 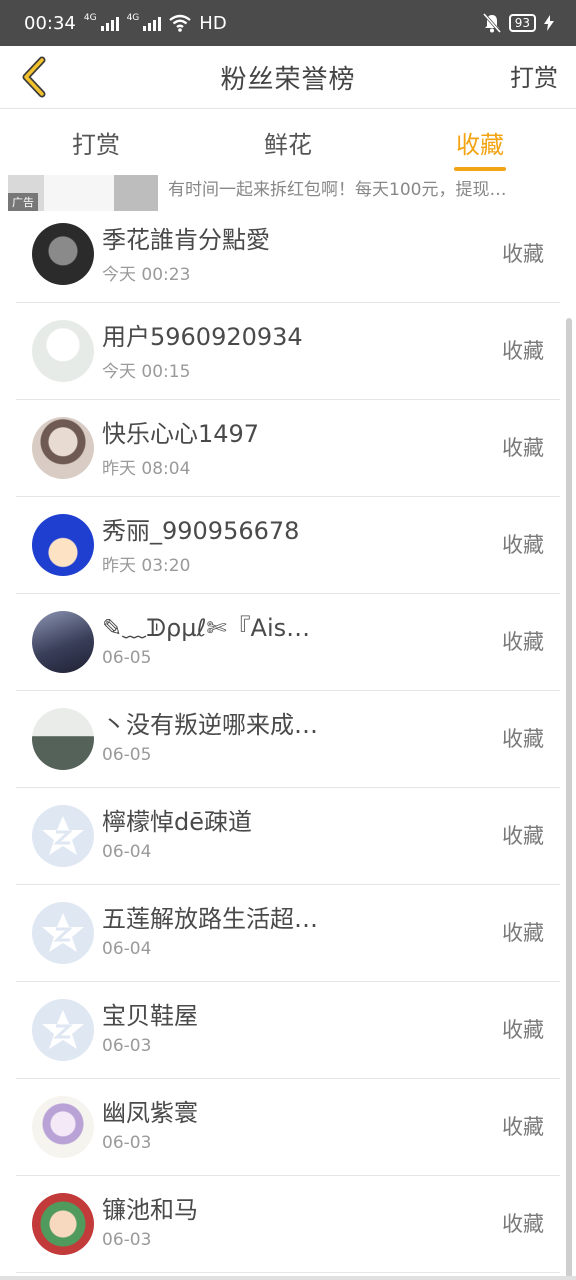 I want to click on list-item: 五莲解放路生活超… 06-04 收藏, so click(x=288, y=933).